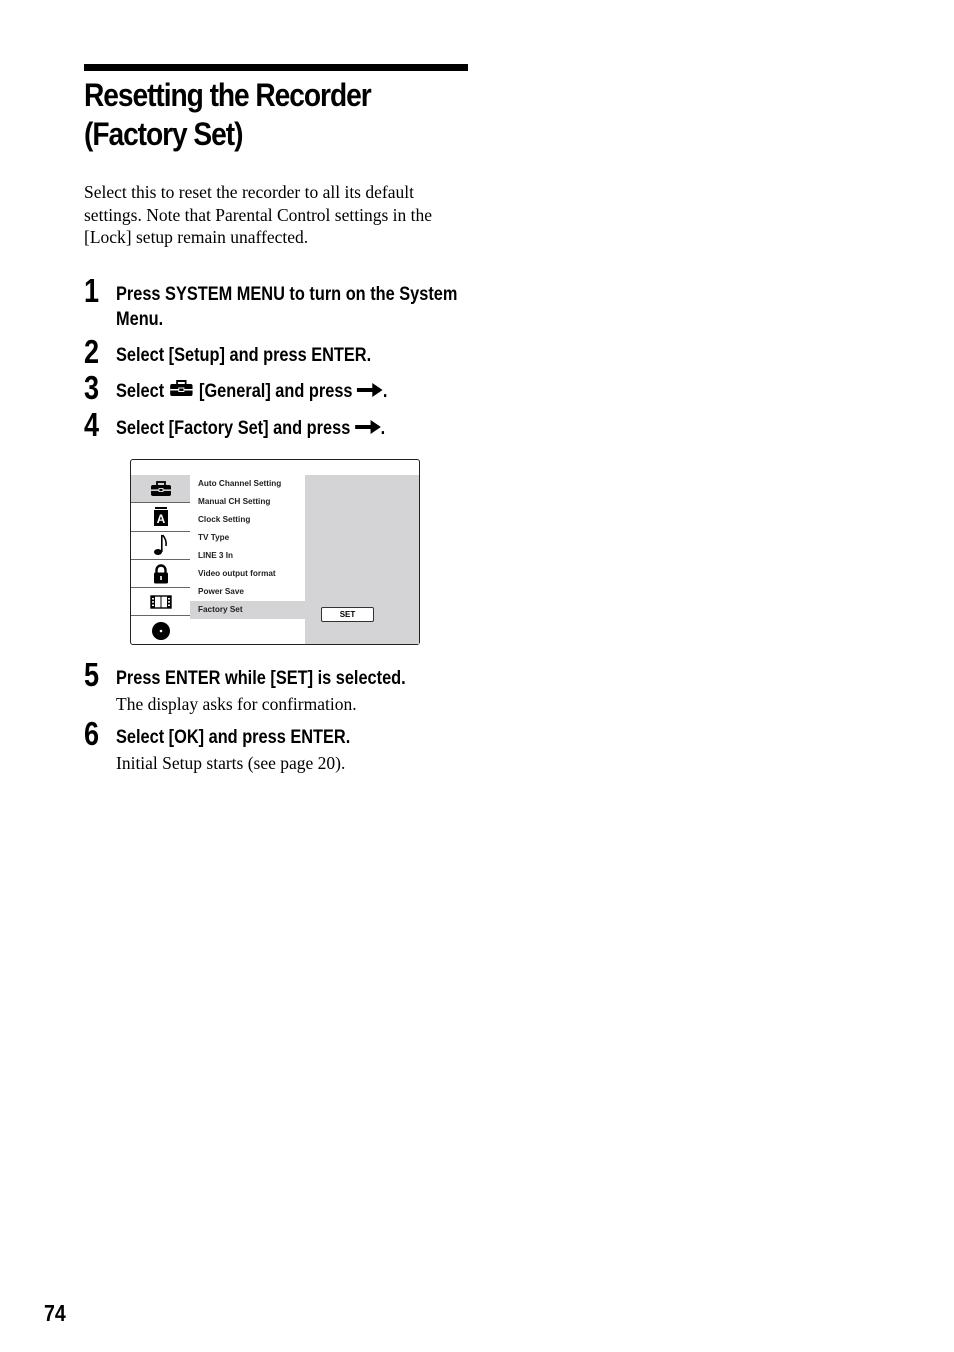 This screenshot has height=1352, width=954. I want to click on title-line-2: (Factory Set), so click(163, 134).